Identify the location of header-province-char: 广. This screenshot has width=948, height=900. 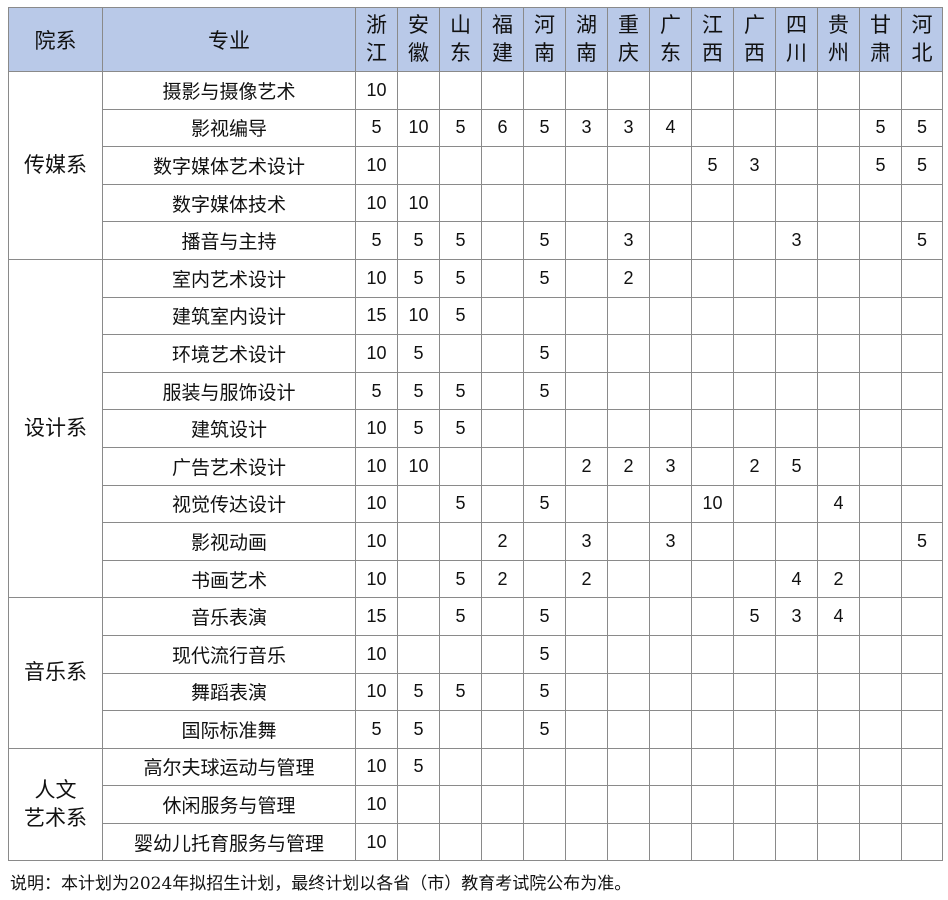
(670, 24).